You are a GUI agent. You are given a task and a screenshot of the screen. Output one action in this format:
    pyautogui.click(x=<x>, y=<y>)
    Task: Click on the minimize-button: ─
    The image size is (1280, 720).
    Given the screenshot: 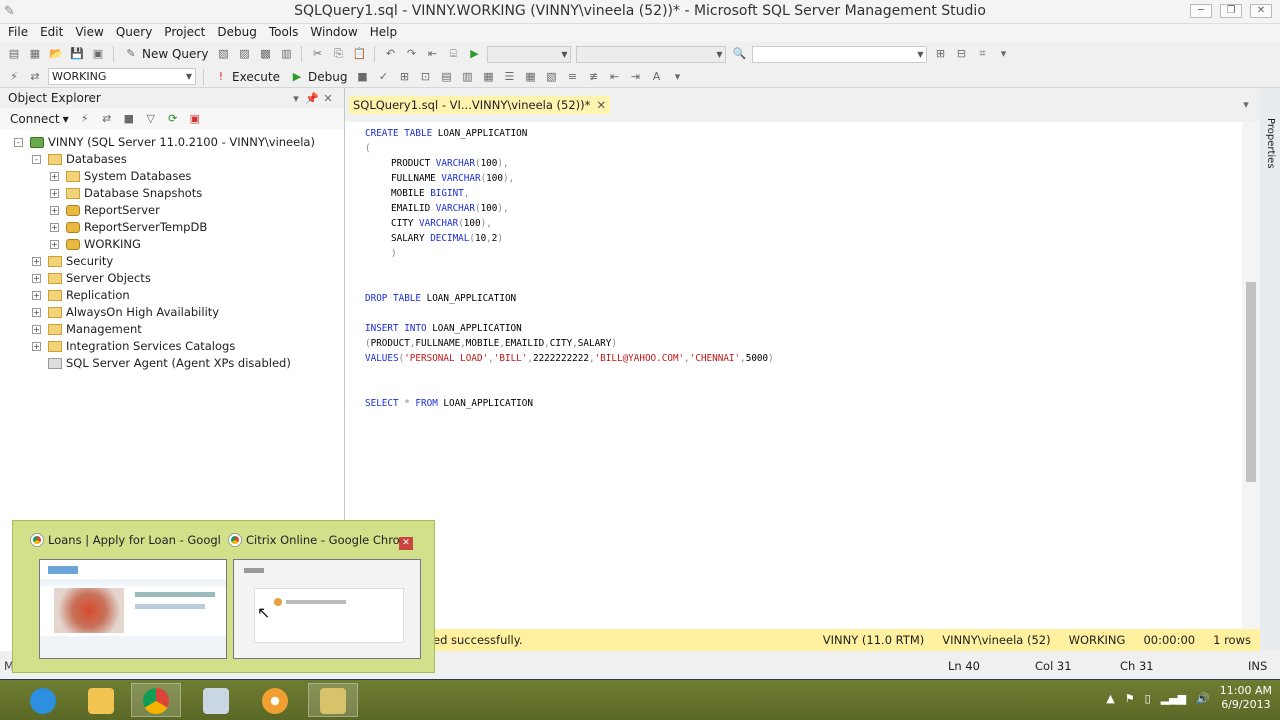 What is the action you would take?
    pyautogui.click(x=1201, y=11)
    